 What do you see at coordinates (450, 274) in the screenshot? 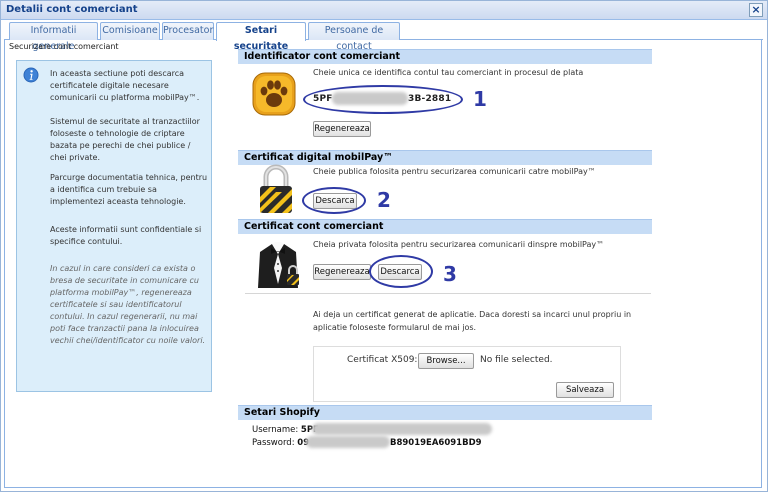
I see `annotation-number-3: 3` at bounding box center [450, 274].